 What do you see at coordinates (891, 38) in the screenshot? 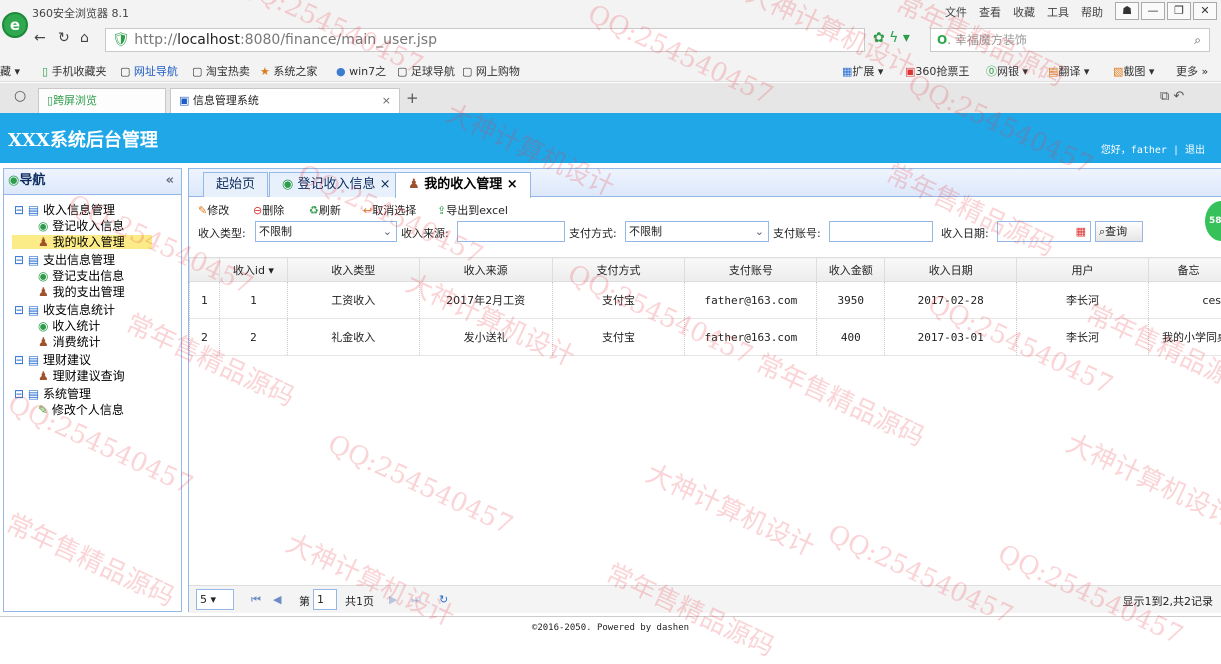
I see `speed-icon: ✿ ϟ ▾` at bounding box center [891, 38].